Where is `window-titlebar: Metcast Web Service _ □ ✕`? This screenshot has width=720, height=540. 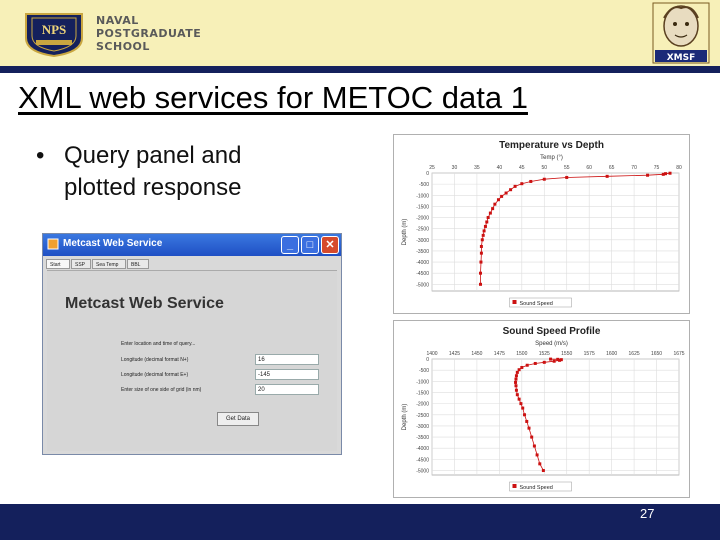 window-titlebar: Metcast Web Service _ □ ✕ is located at coordinates (192, 245).